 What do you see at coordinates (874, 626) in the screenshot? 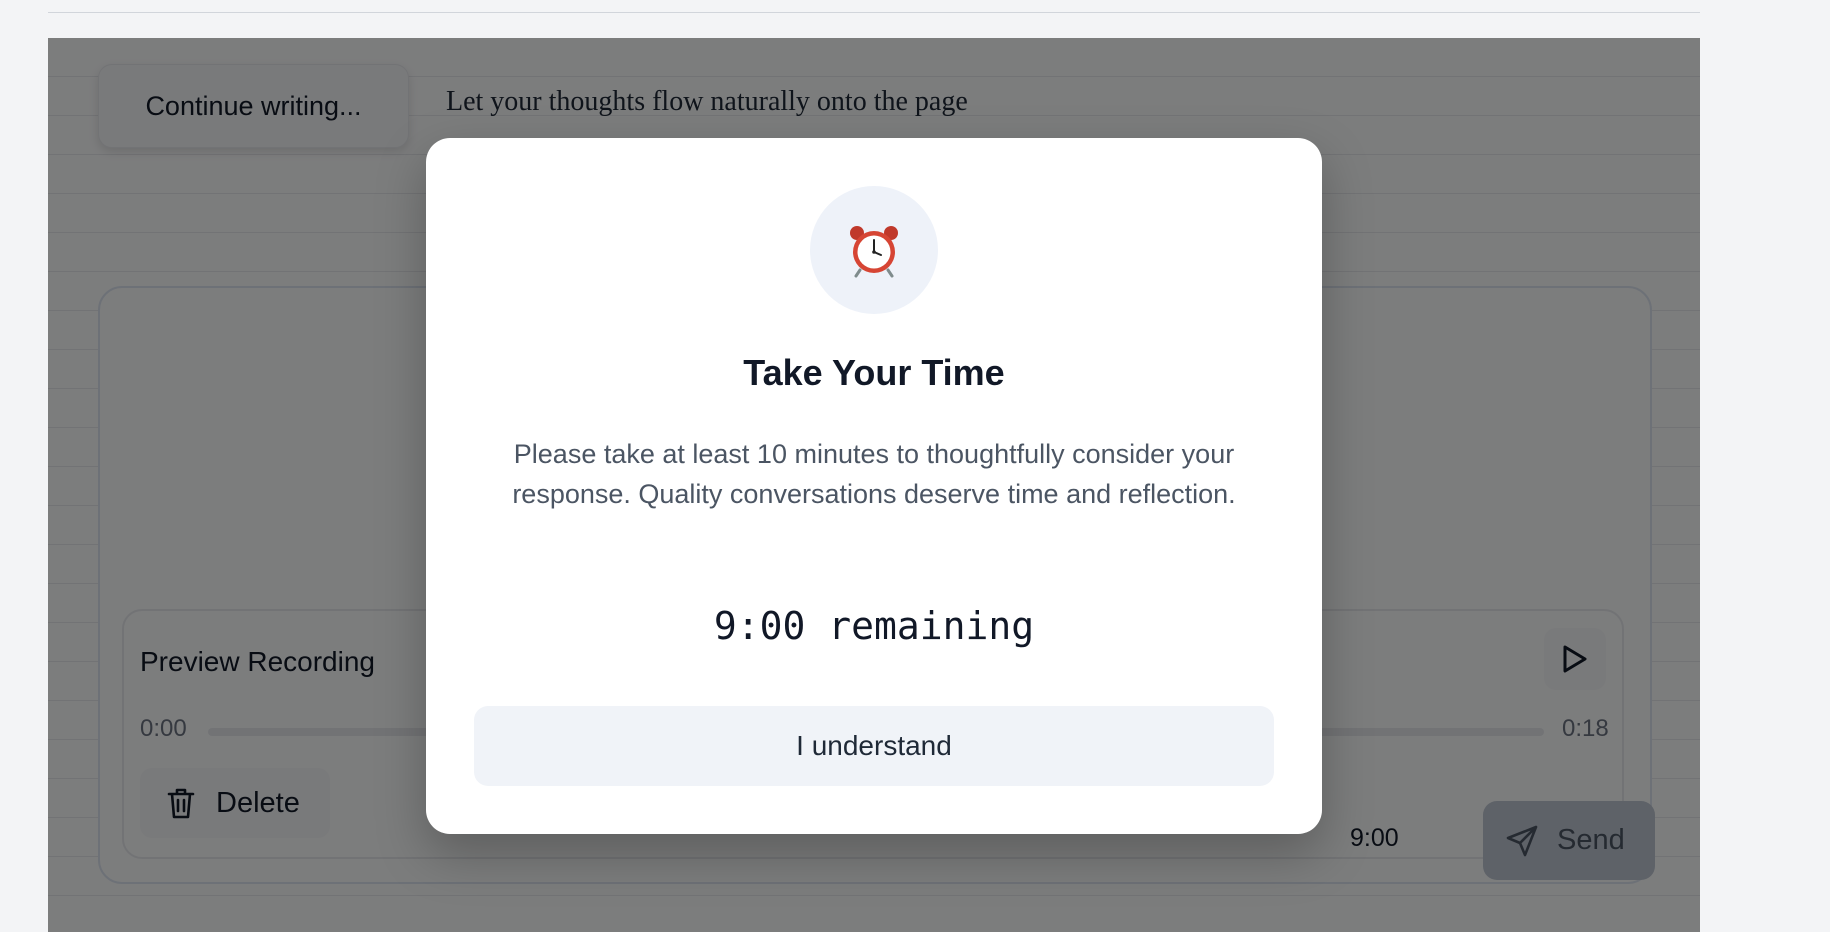
I see `countdown-remaining: 9:00 remaining` at bounding box center [874, 626].